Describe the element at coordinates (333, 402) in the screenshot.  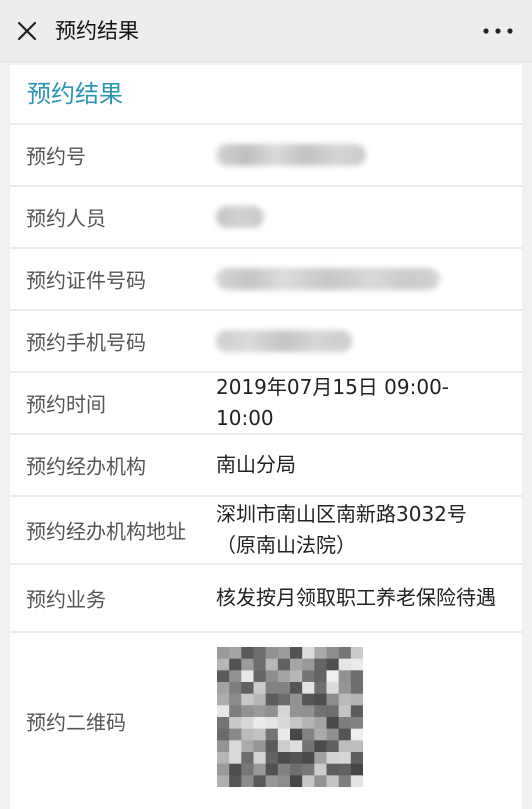
I see `booking-time-value: 2019年07月15日 09:00-10:00` at that location.